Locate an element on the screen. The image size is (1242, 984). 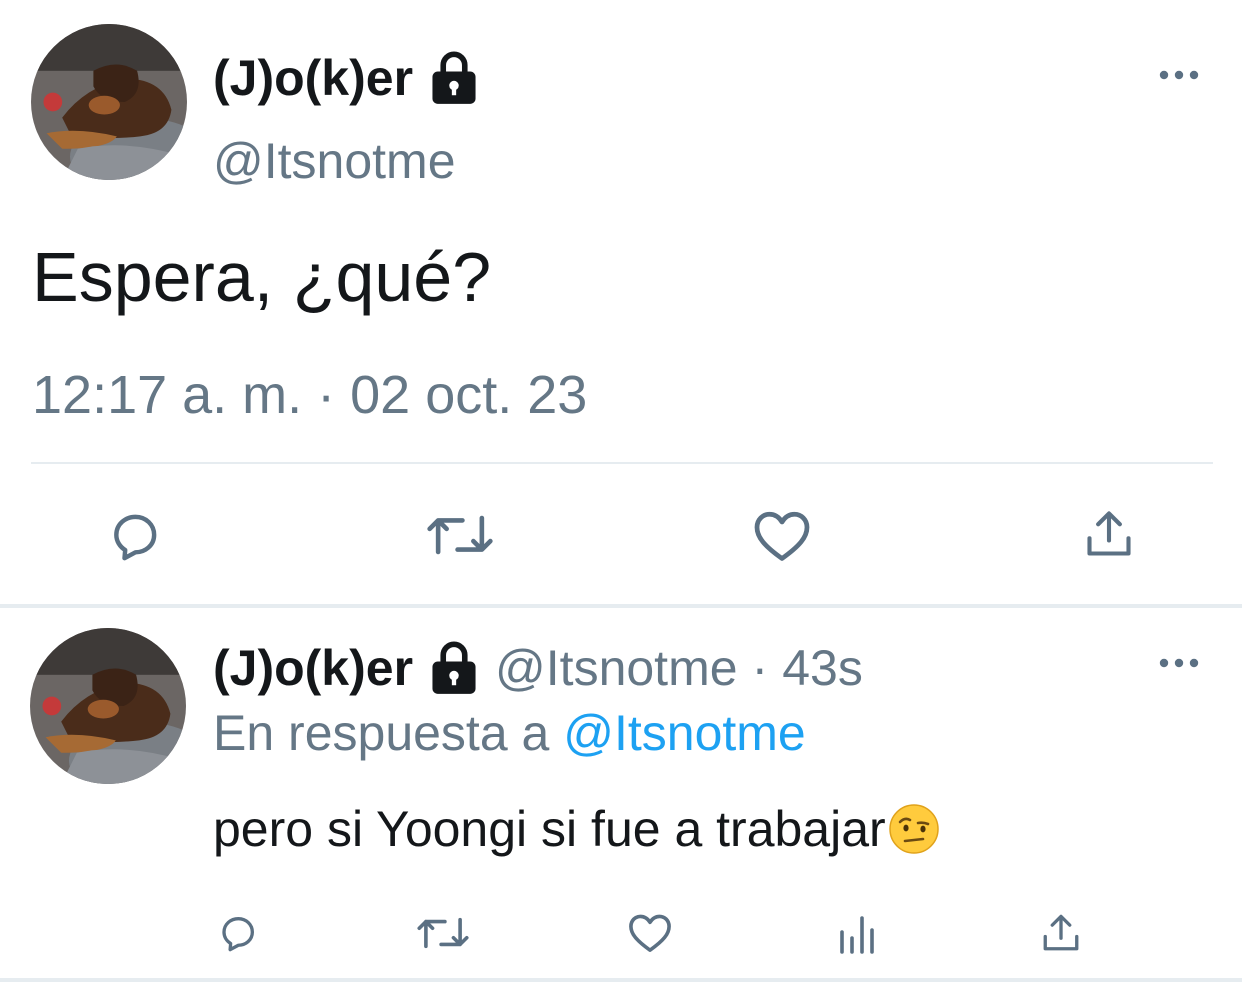
tweet-text: Espera, ¿qué? is located at coordinates (262, 277).